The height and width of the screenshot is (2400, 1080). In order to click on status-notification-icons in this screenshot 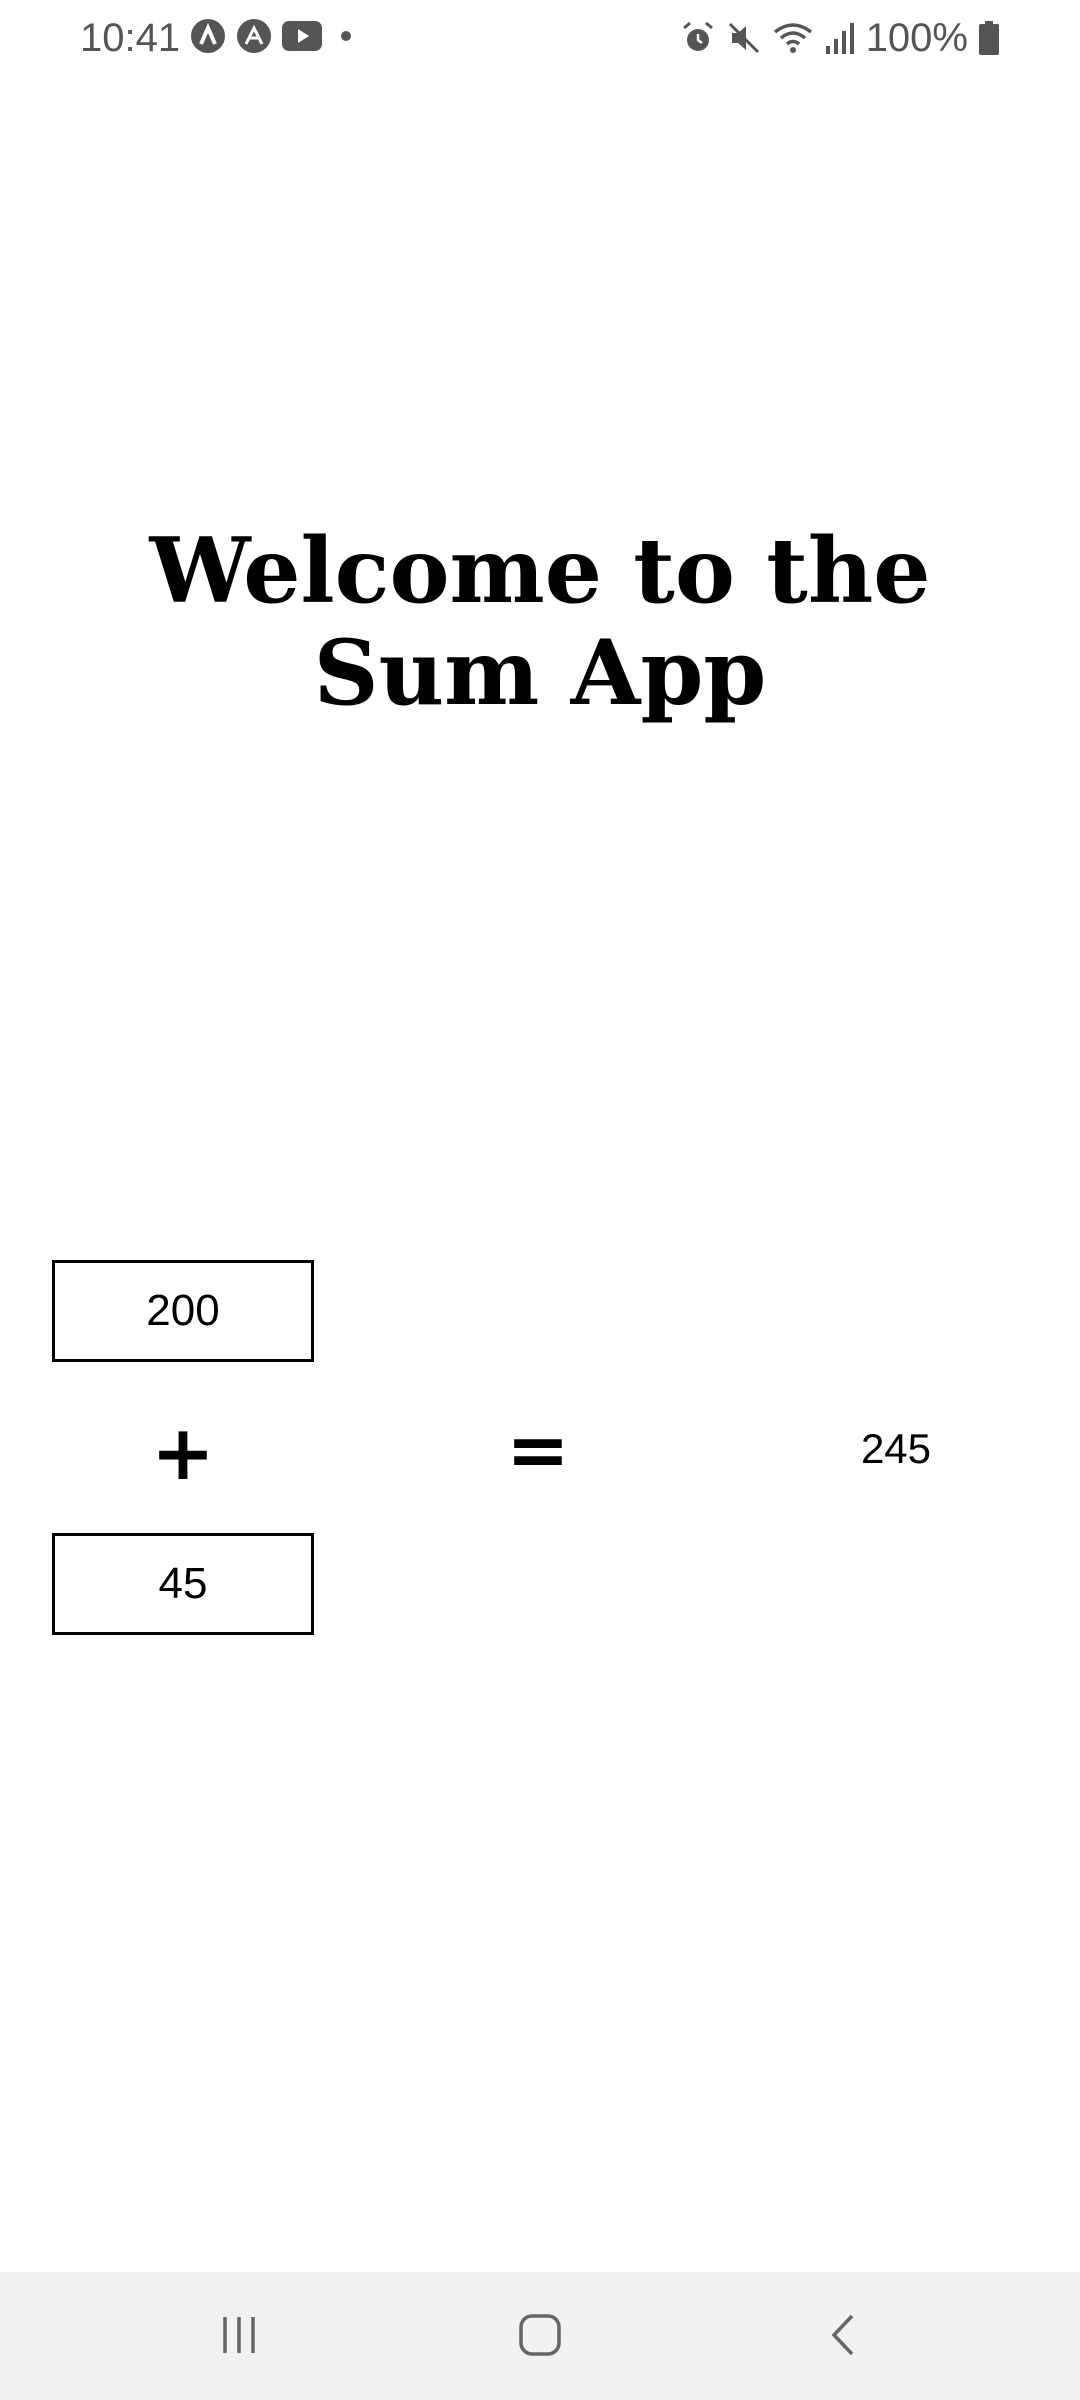, I will do `click(275, 36)`.